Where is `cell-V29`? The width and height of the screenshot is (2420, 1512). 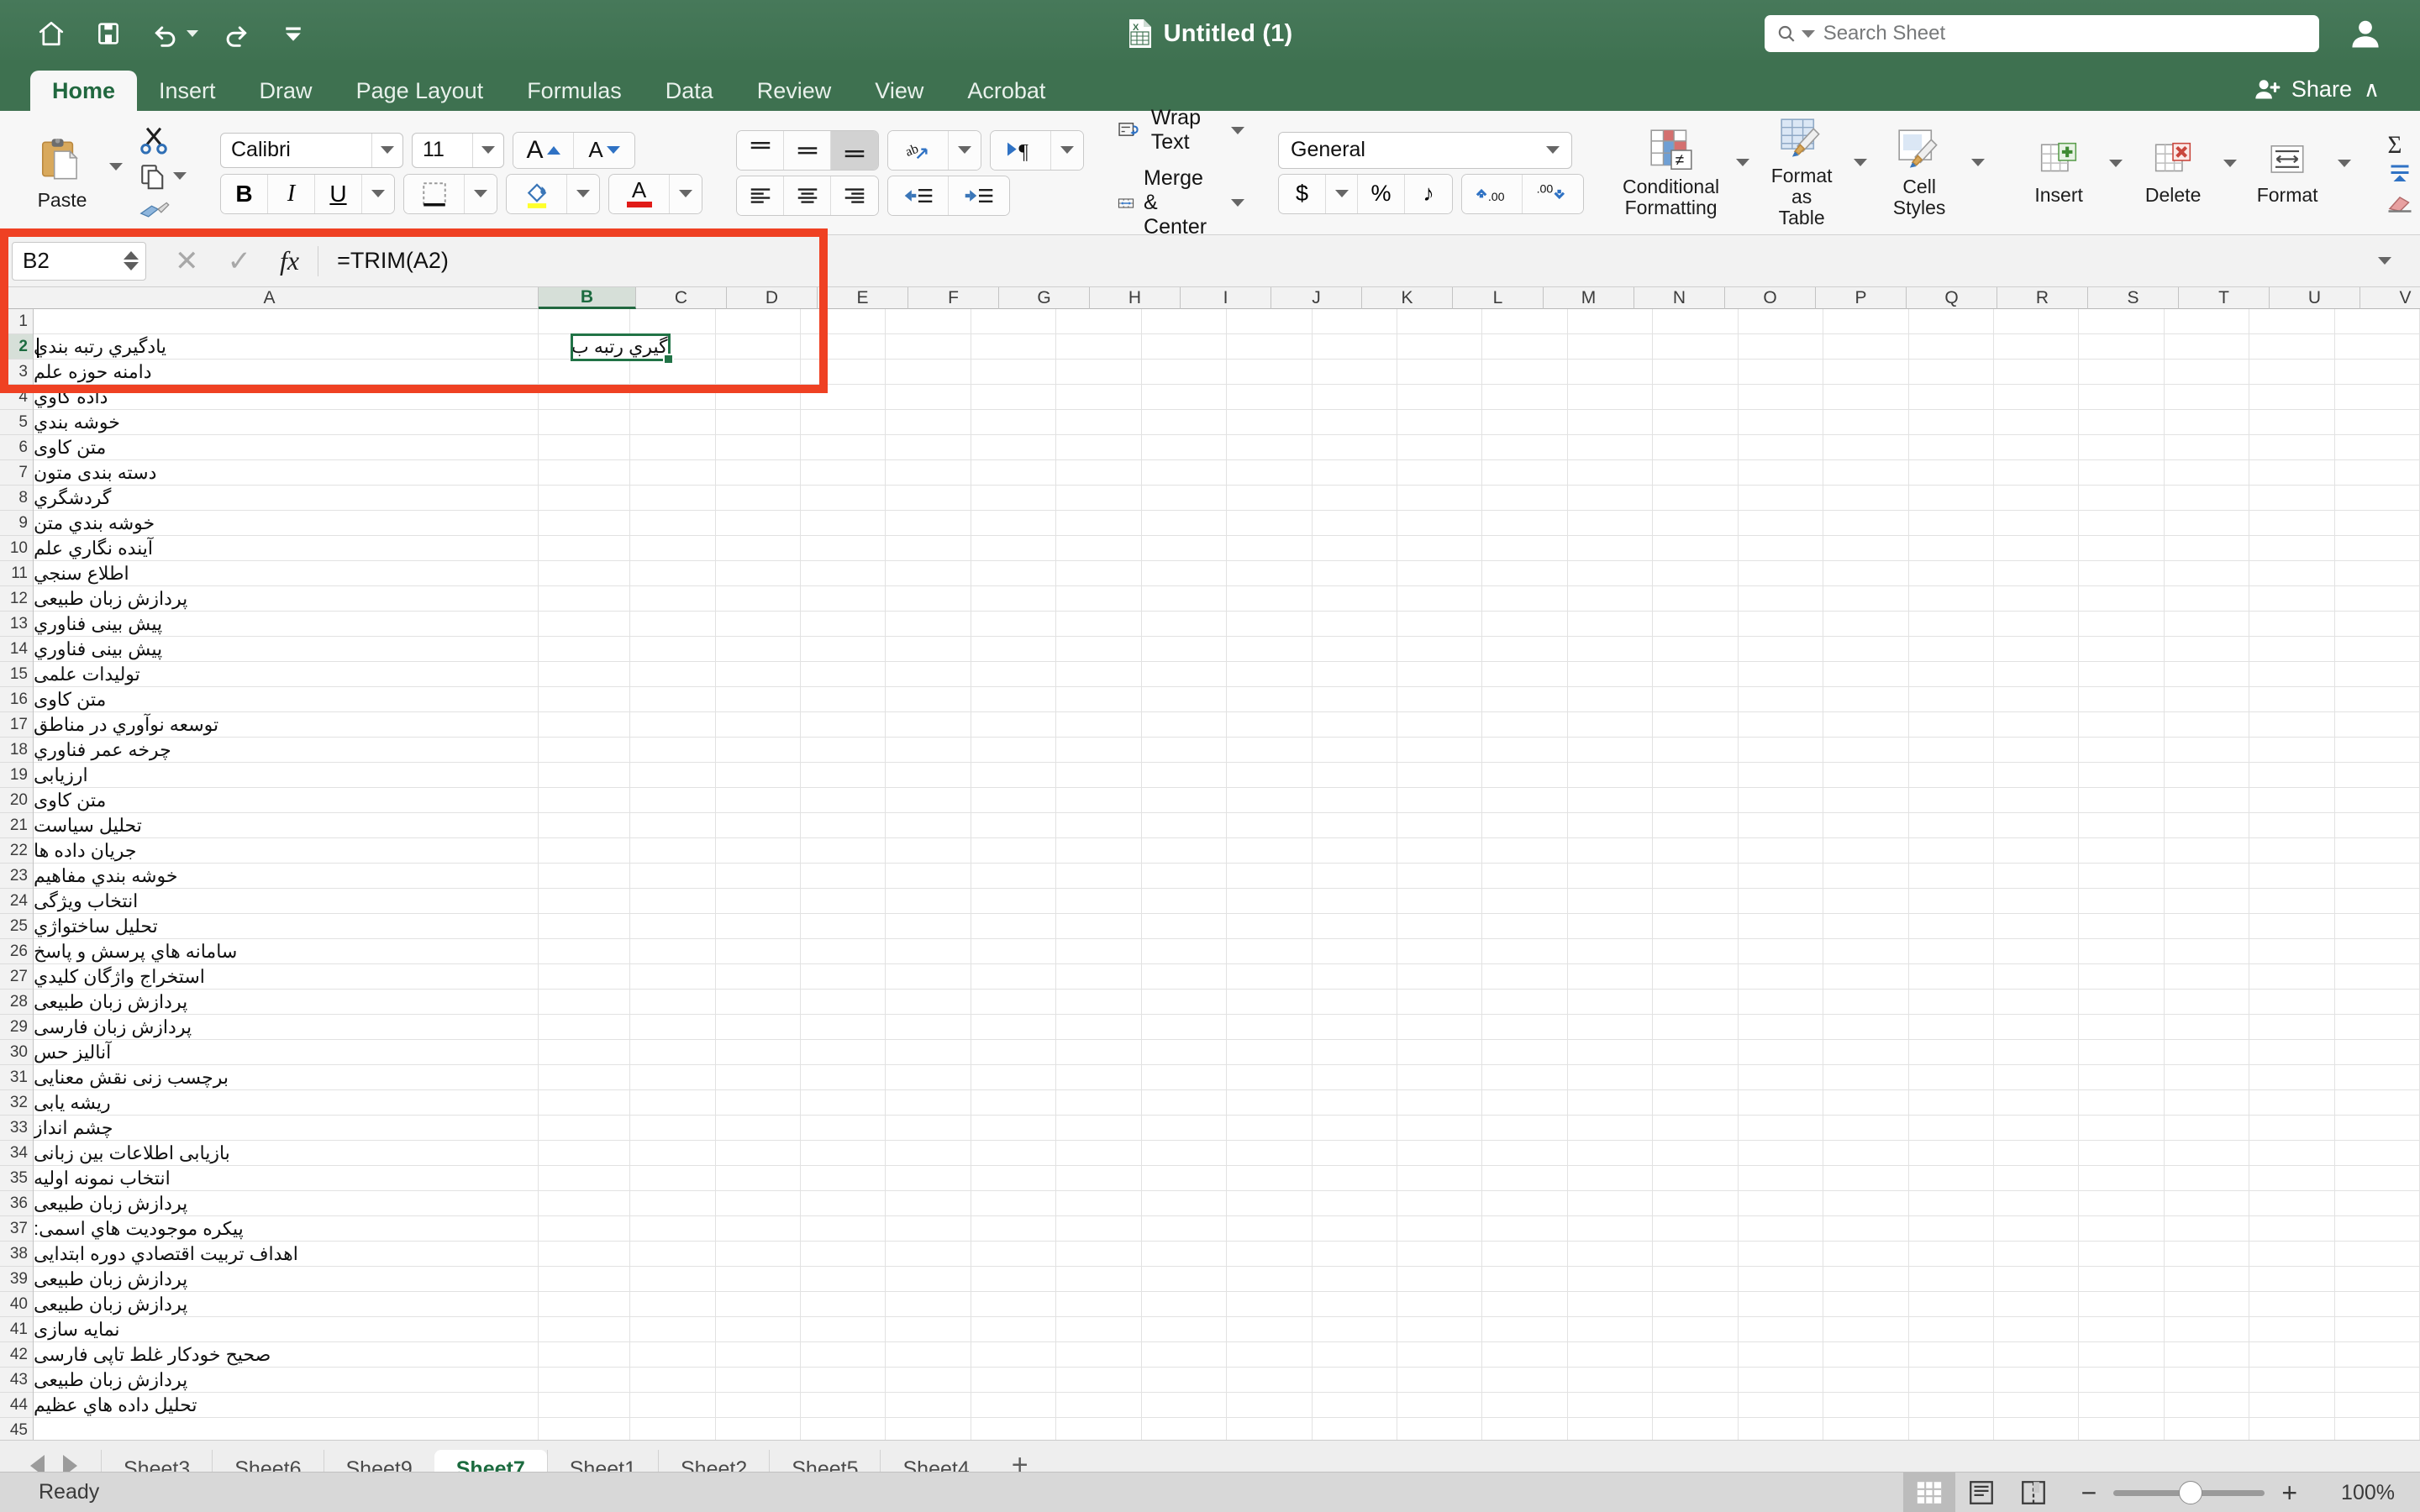 cell-V29 is located at coordinates (2292, 1027).